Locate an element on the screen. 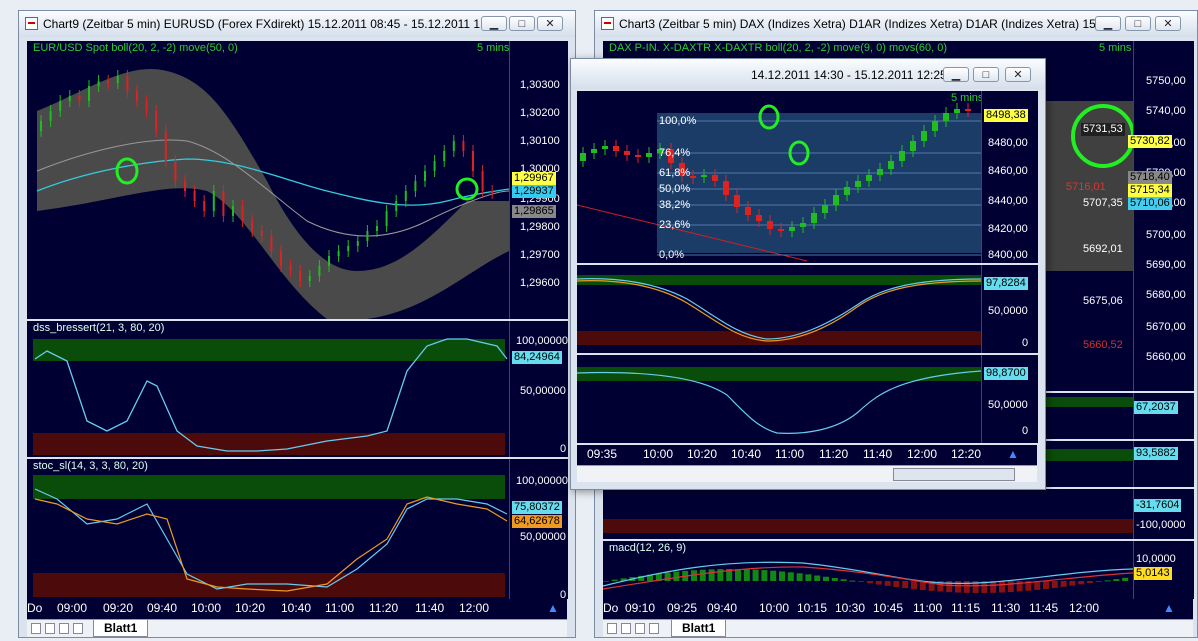 The image size is (1198, 641). indicator2-pane is located at coordinates (779, 399).